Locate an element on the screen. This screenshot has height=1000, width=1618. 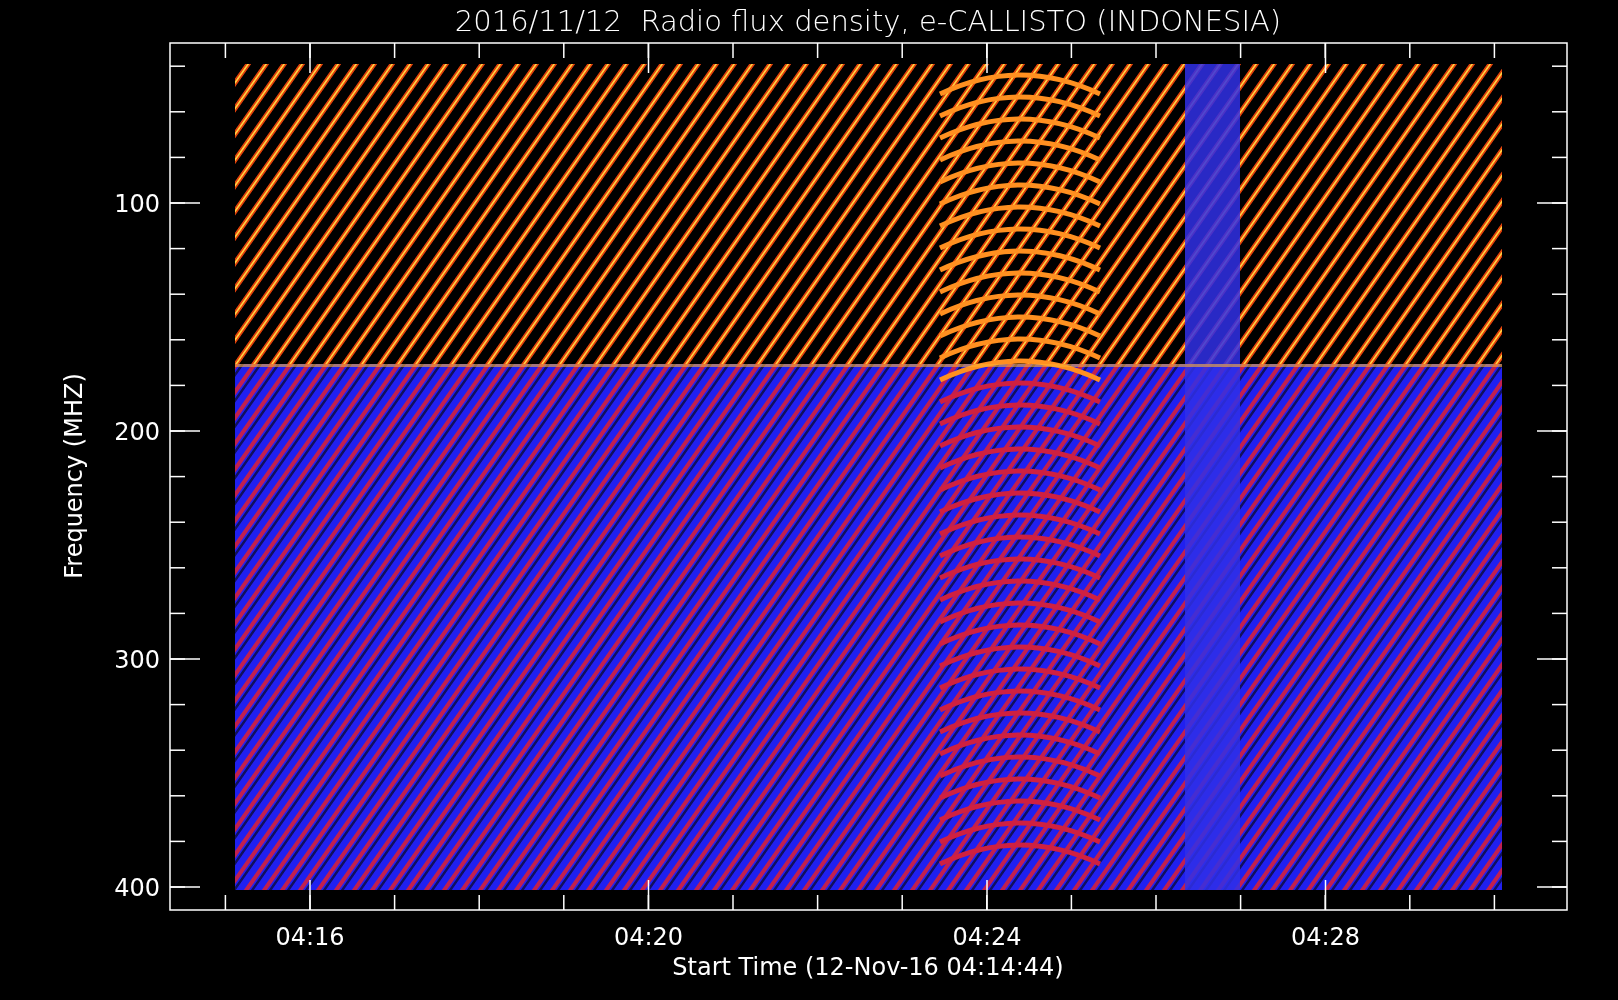
y-tick-label: 100 is located at coordinates (137, 204).